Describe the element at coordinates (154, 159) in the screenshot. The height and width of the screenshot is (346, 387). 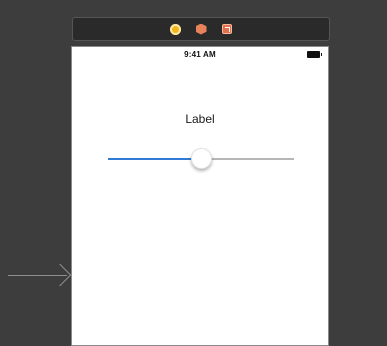
I see `slider-min-track` at that location.